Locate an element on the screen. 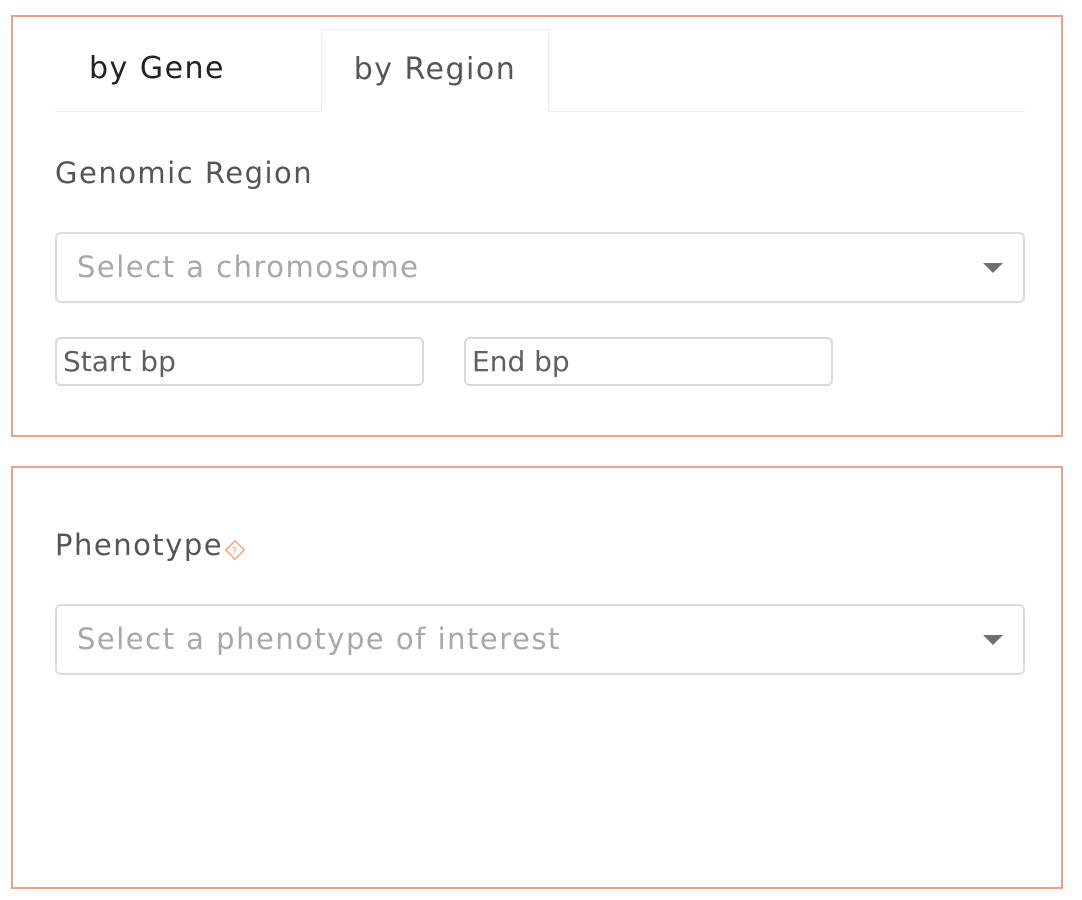  chromosome-select: Select a chromosome is located at coordinates (540, 267).